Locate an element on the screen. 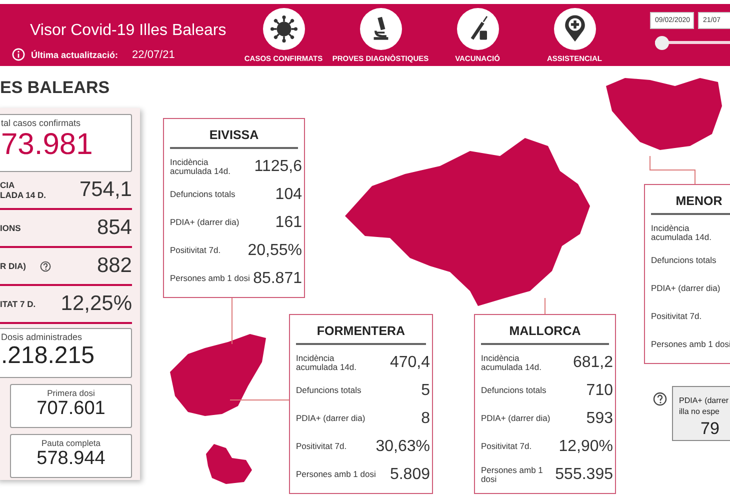 This screenshot has width=730, height=500. metric-value: 681,2 is located at coordinates (592, 363).